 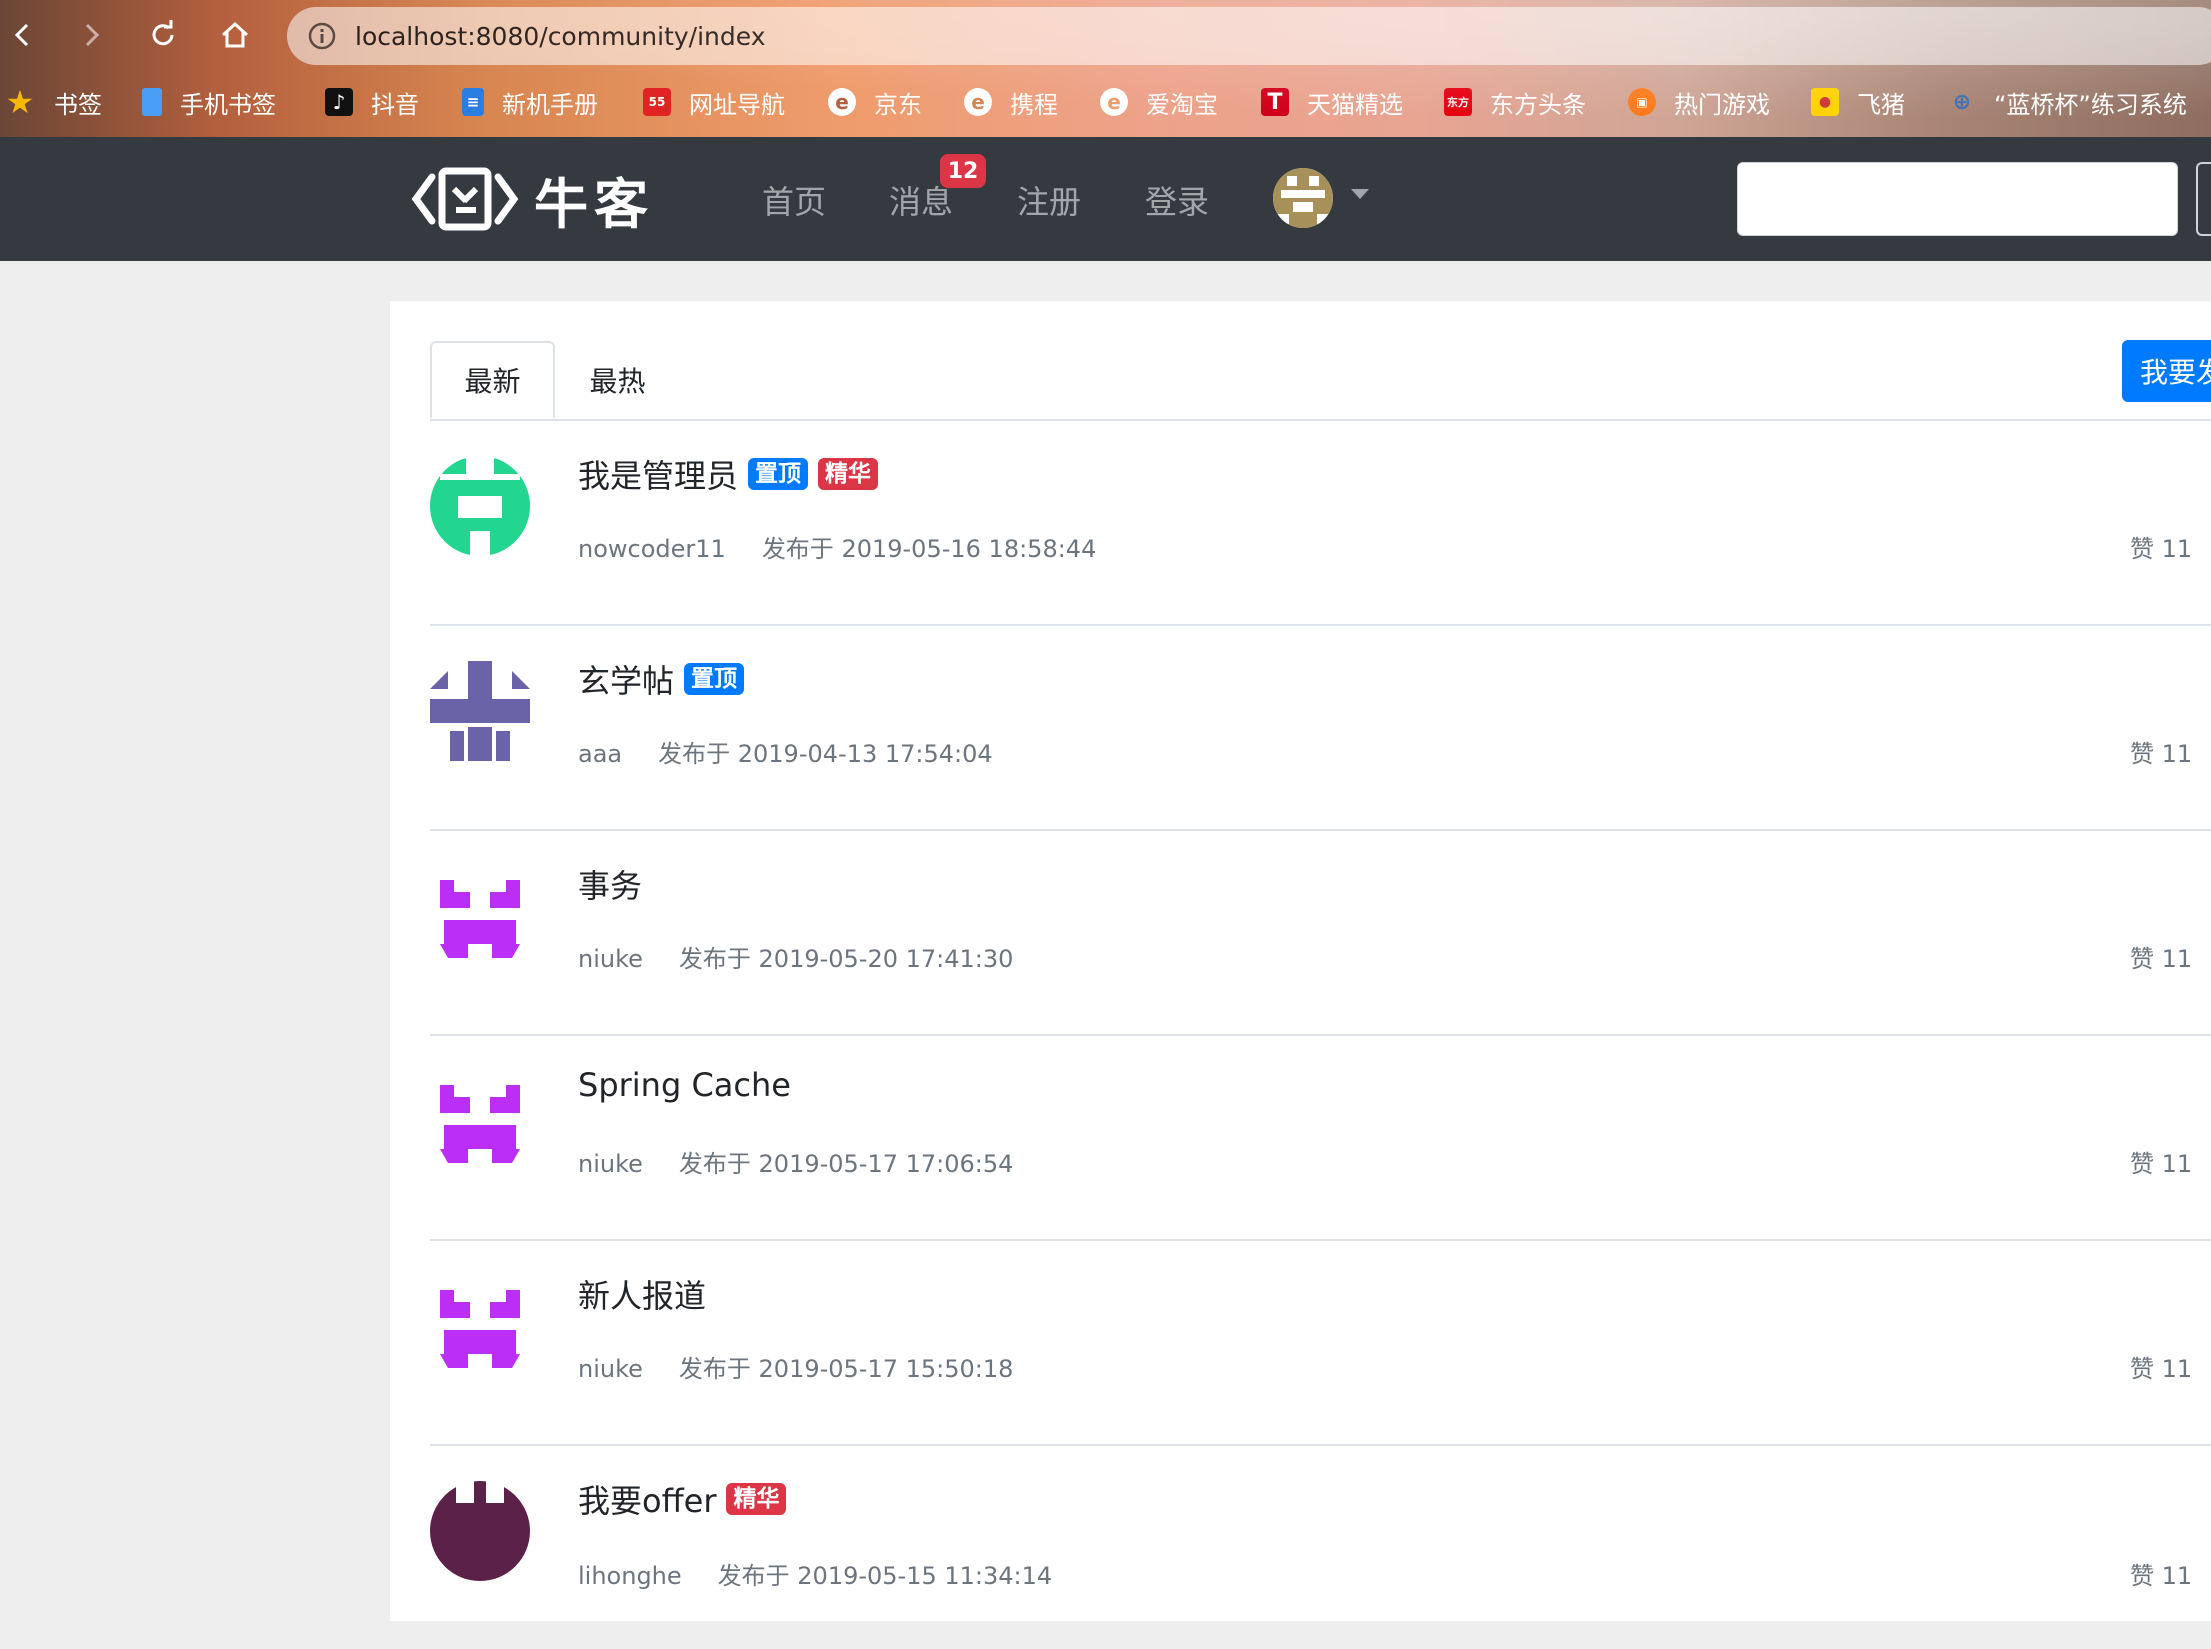 What do you see at coordinates (228, 104) in the screenshot?
I see `bookmark-label: 手机书签` at bounding box center [228, 104].